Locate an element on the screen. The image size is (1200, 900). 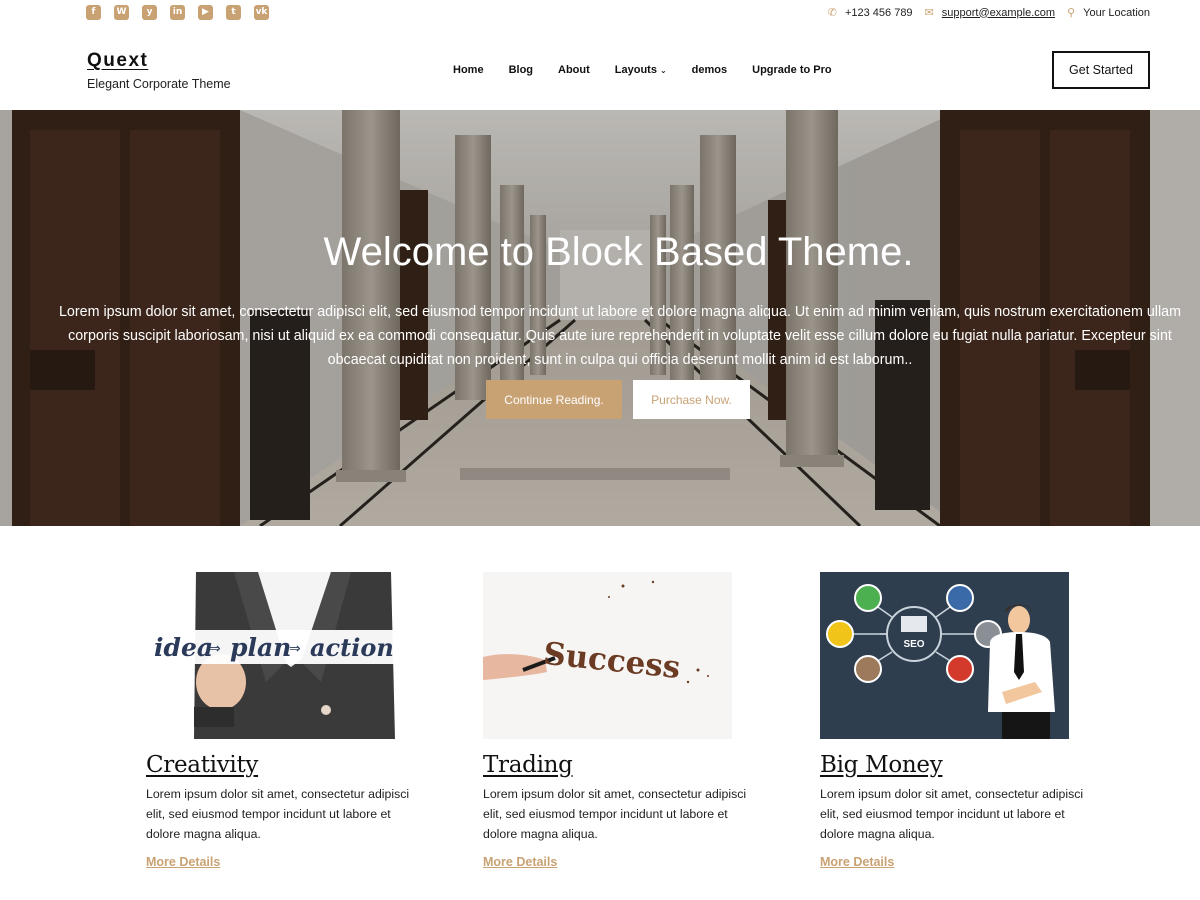
location-pin-icon: ⚲ is located at coordinates (1071, 12).